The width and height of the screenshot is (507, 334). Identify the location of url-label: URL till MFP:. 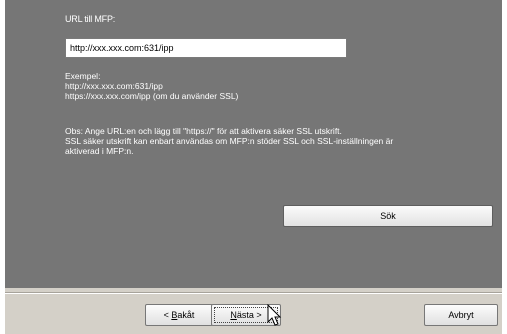
(90, 19).